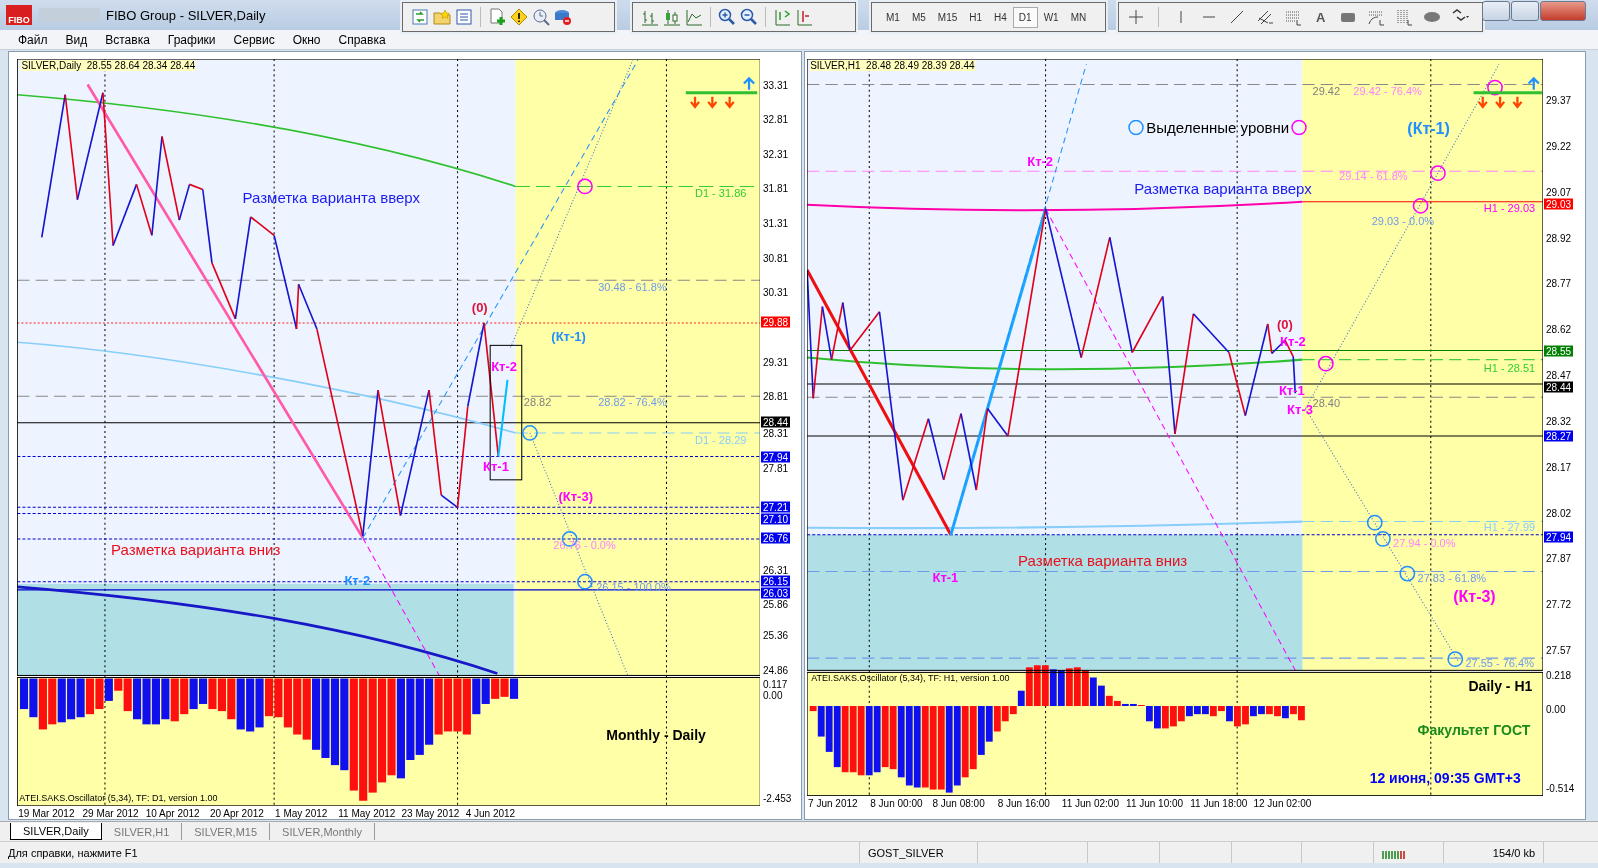 This screenshot has width=1598, height=868. I want to click on chart-tab: SILVER,M15, so click(226, 831).